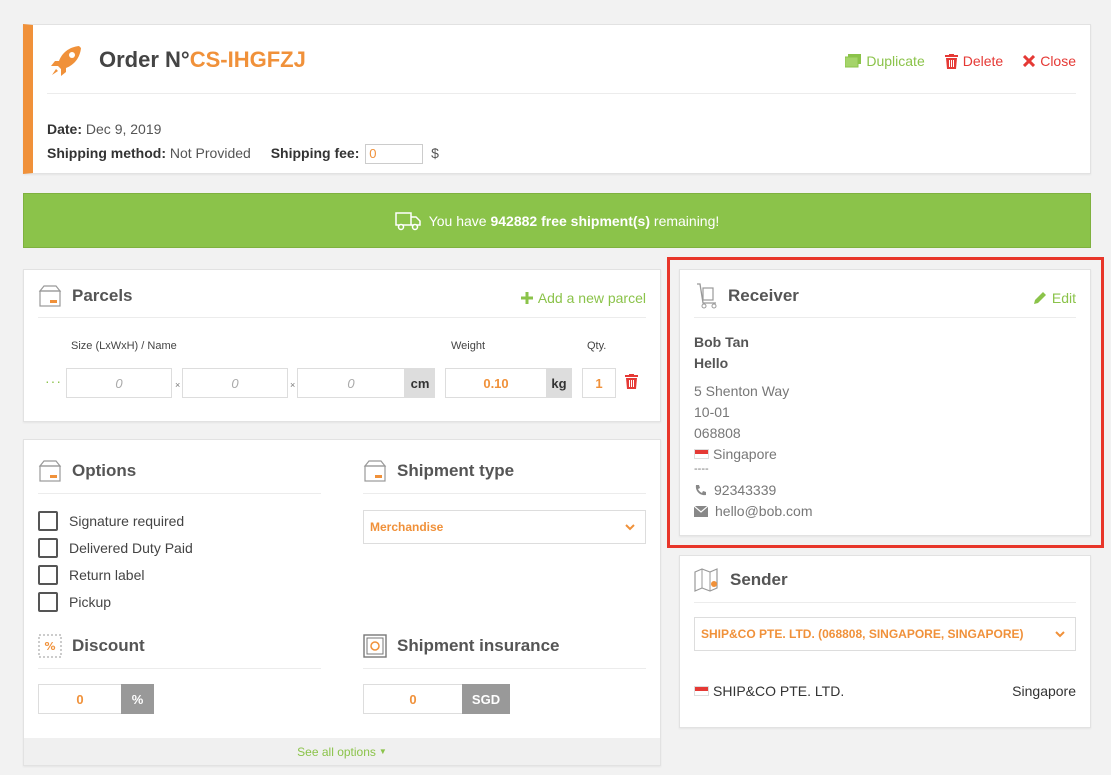 Image resolution: width=1111 pixels, height=775 pixels. I want to click on option-pickup: Pickup, so click(74, 602).